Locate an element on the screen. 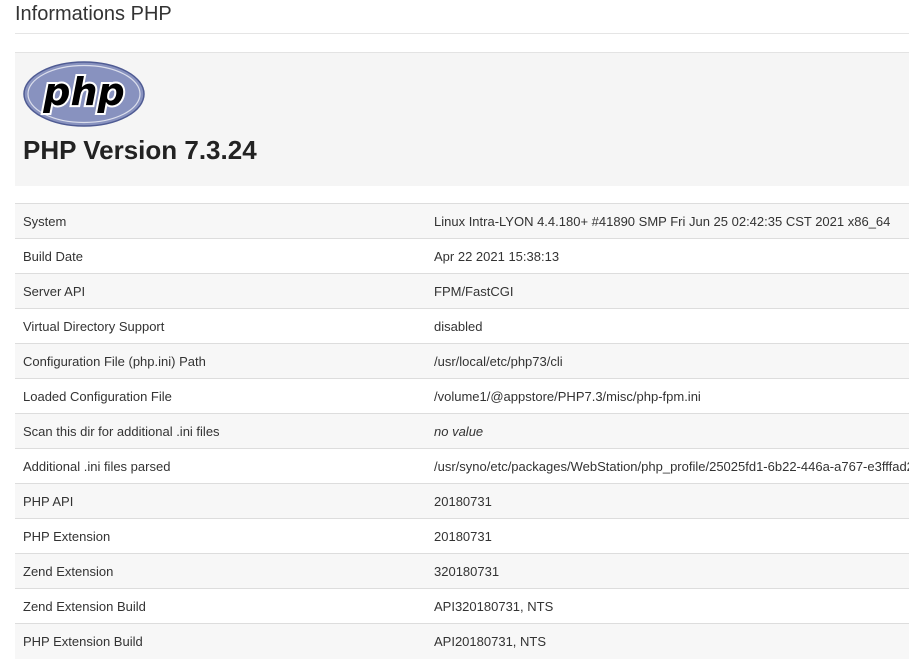 The image size is (909, 661). row-value: no value is located at coordinates (663, 431).